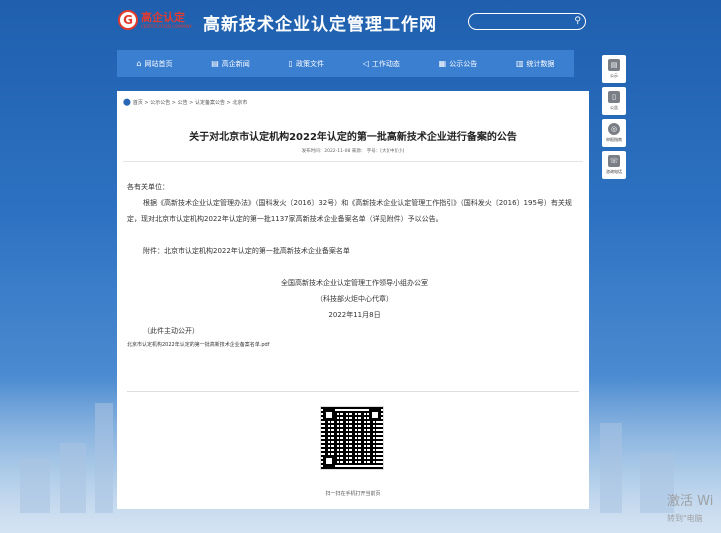 This screenshot has height=533, width=721. Describe the element at coordinates (614, 75) in the screenshot. I see `side-label: 公示` at that location.